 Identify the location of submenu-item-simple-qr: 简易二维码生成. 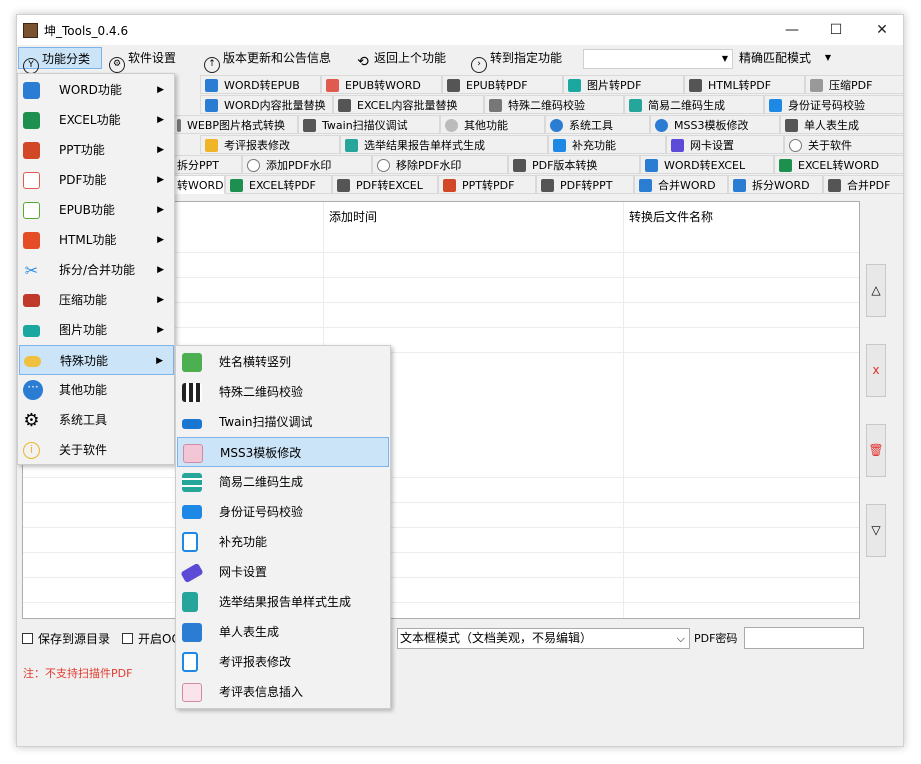
(283, 482).